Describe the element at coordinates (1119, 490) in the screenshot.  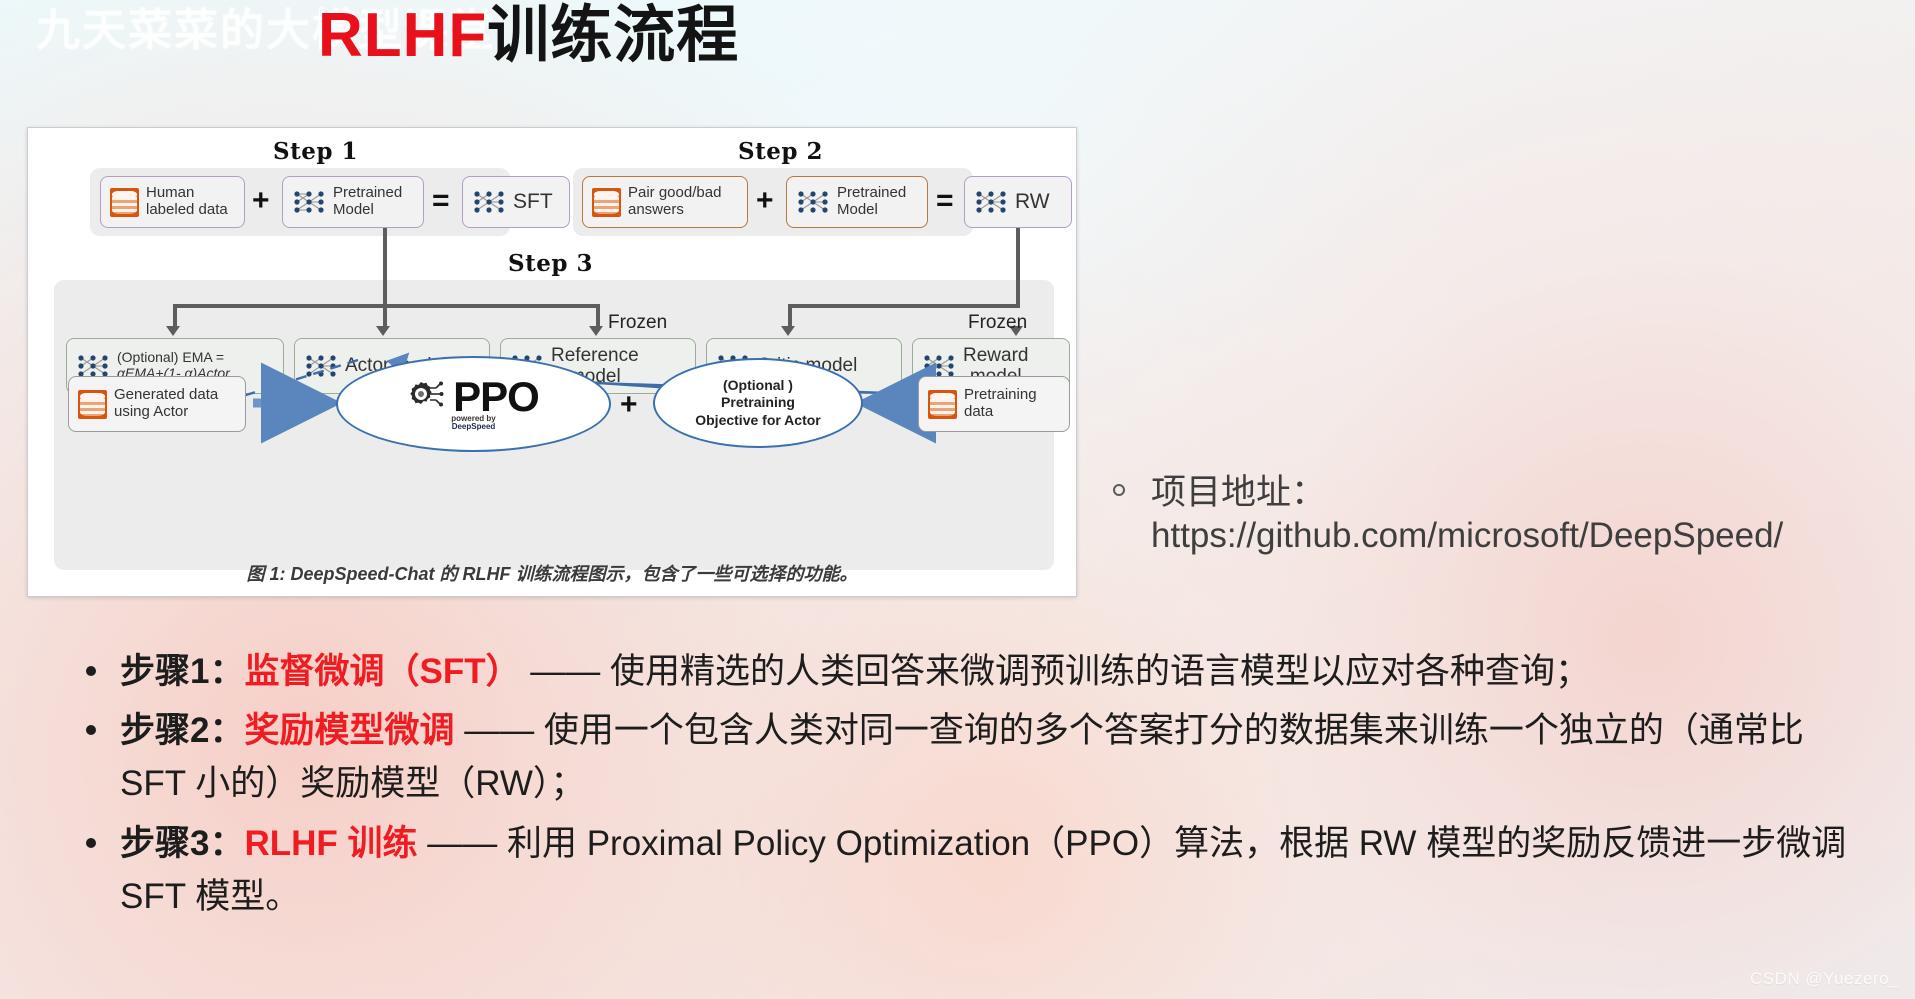
I see `hollow-bullet-icon` at that location.